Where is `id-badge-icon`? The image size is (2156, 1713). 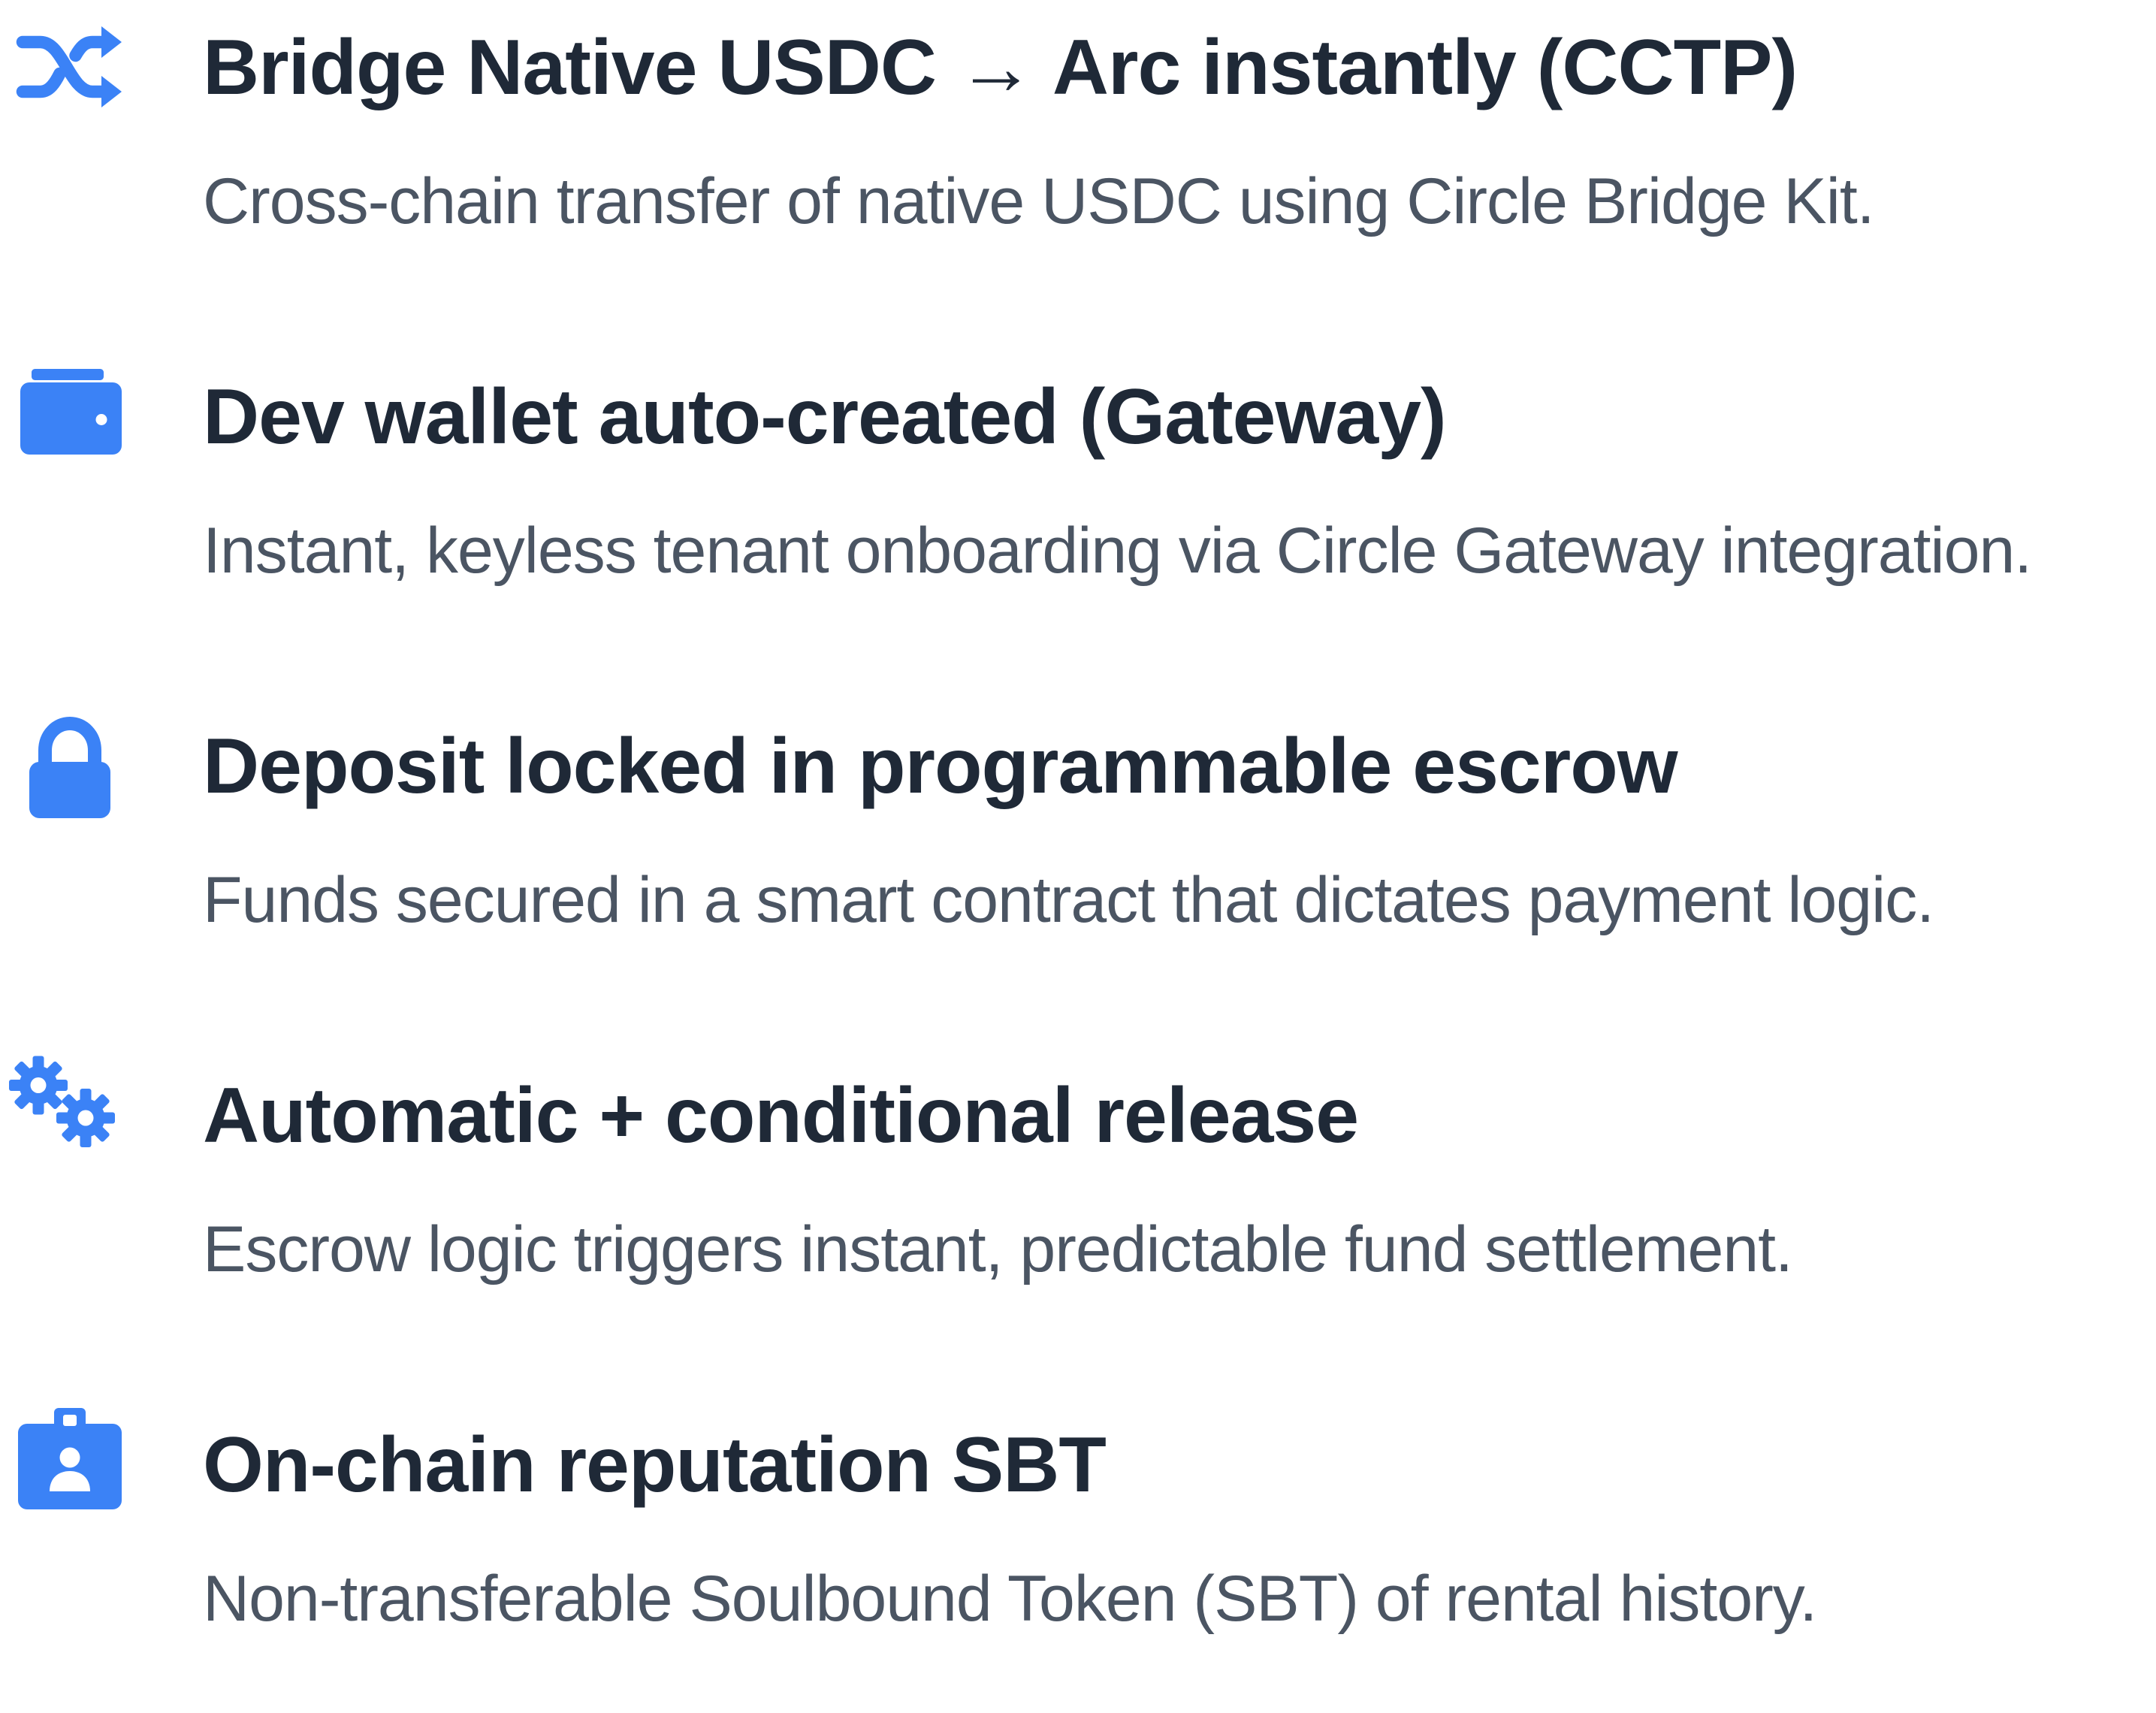
id-badge-icon is located at coordinates (70, 1459).